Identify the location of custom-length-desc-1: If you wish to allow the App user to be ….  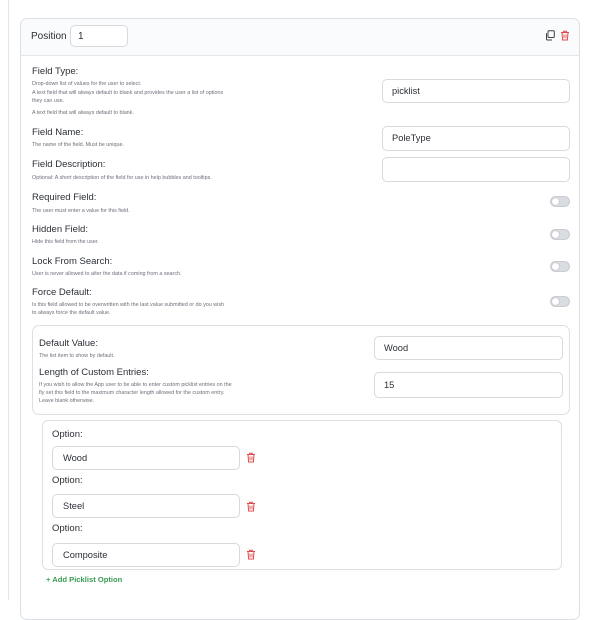
(135, 385).